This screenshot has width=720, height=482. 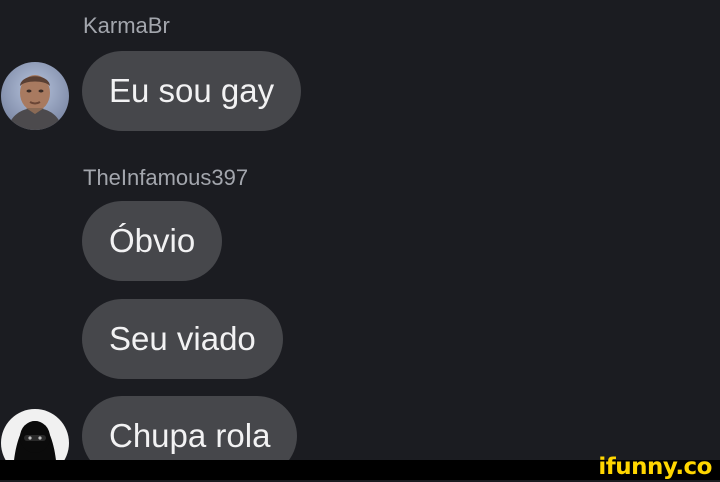 What do you see at coordinates (126, 25) in the screenshot?
I see `sender-name: KarmaBr` at bounding box center [126, 25].